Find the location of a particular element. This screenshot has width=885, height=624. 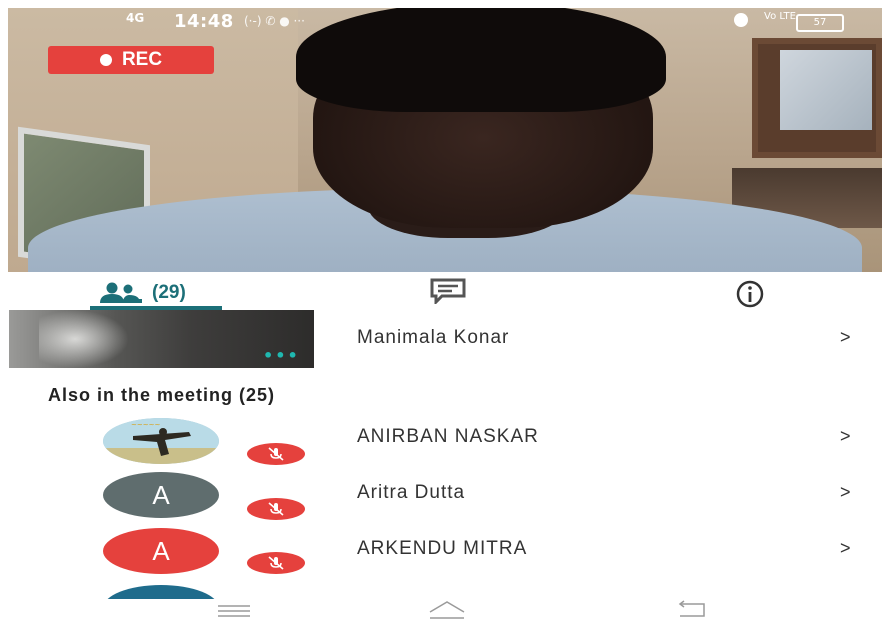

participant-row: A ARKENDU MITRA > is located at coordinates (442, 550).